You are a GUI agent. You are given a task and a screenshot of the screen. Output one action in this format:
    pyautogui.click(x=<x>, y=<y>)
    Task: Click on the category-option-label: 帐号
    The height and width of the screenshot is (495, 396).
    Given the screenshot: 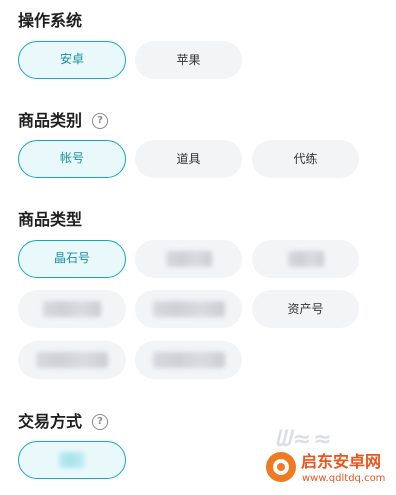 What is the action you would take?
    pyautogui.click(x=71, y=158)
    